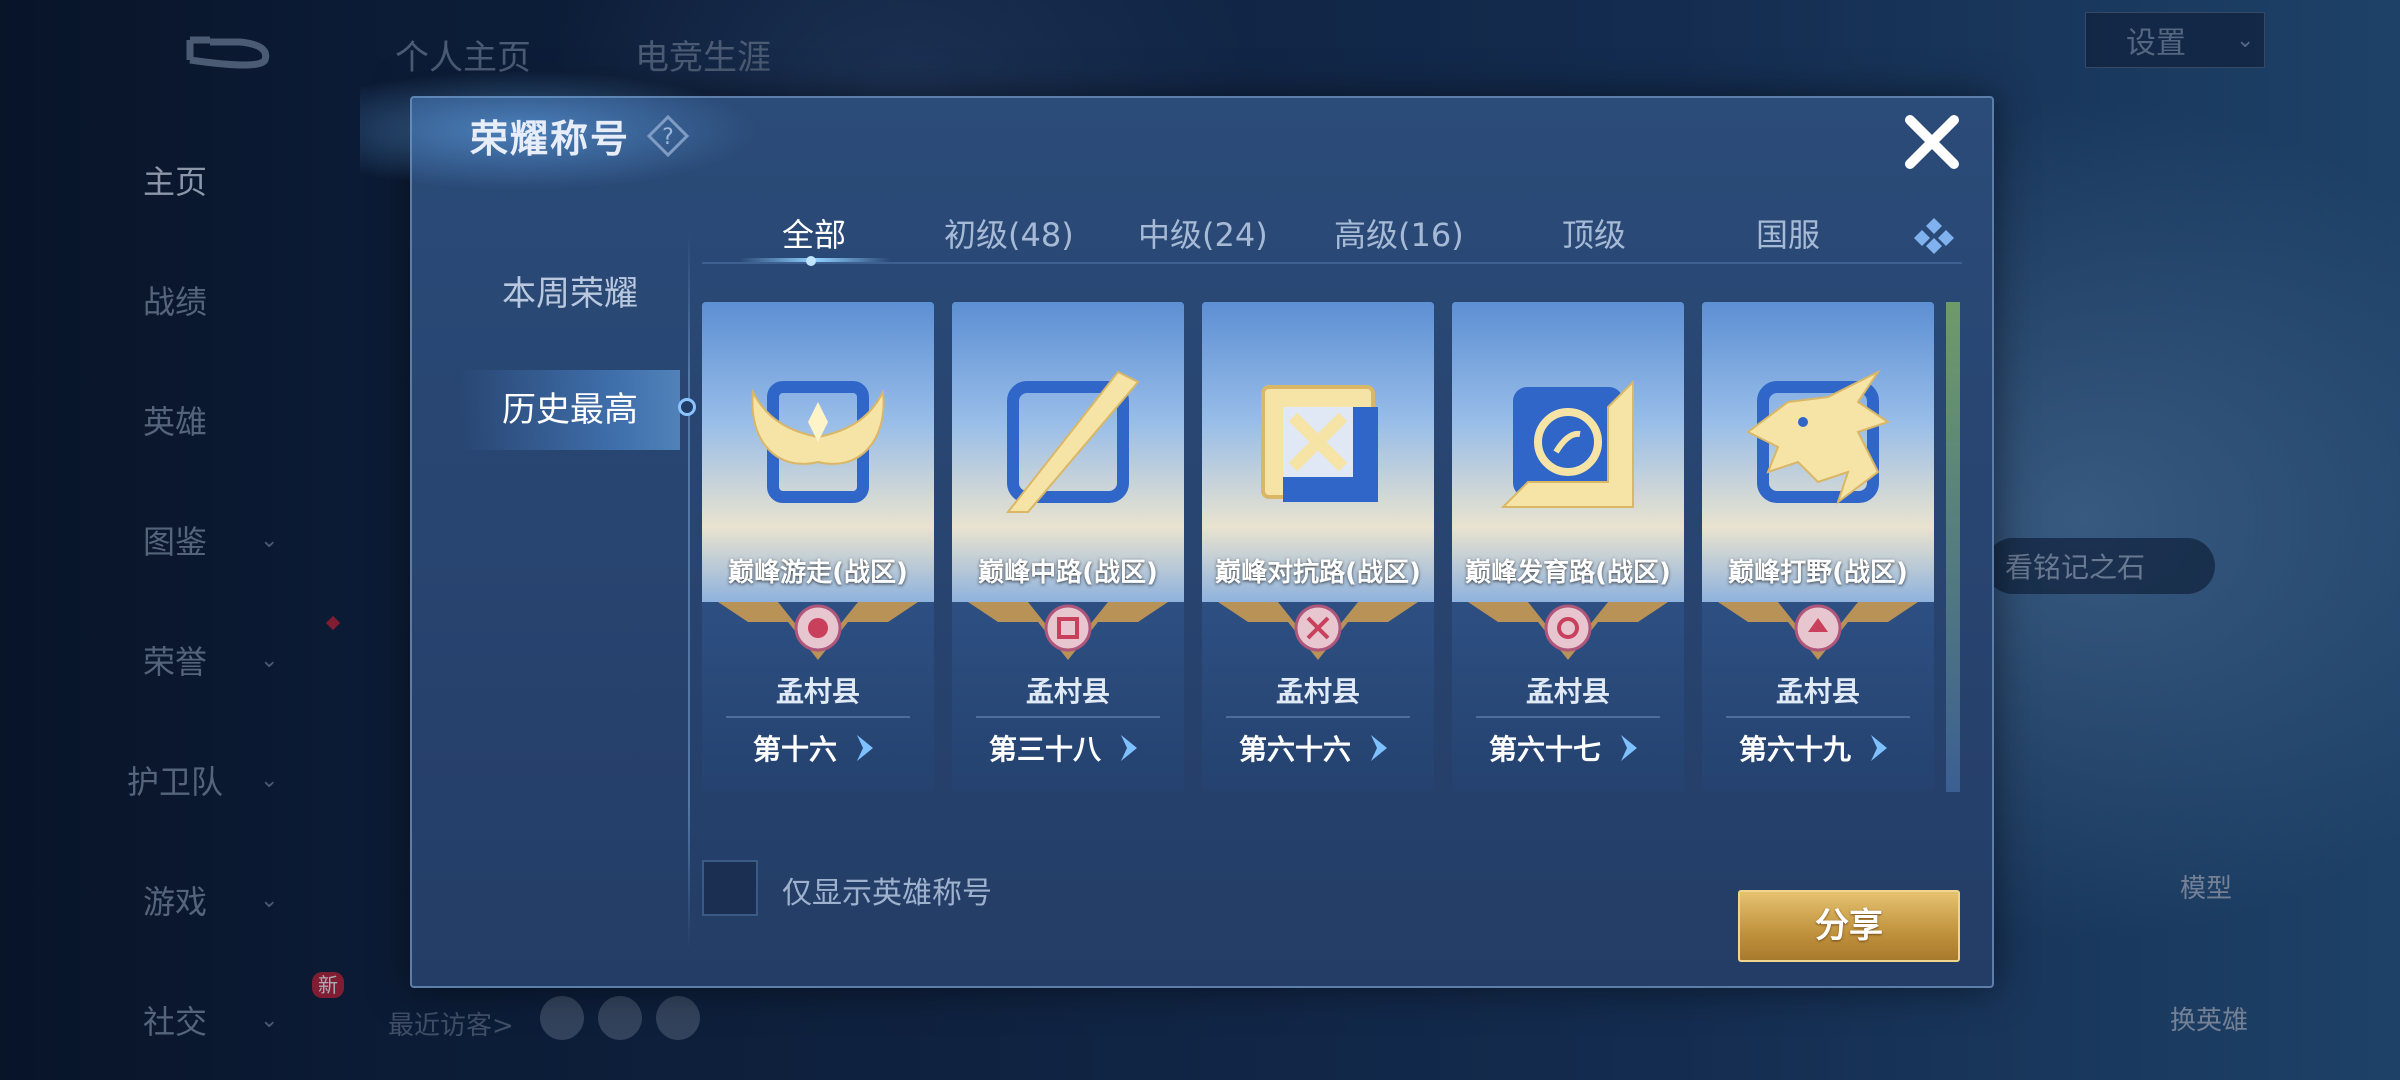 The height and width of the screenshot is (1080, 2400). I want to click on slash-icon, so click(1072, 441).